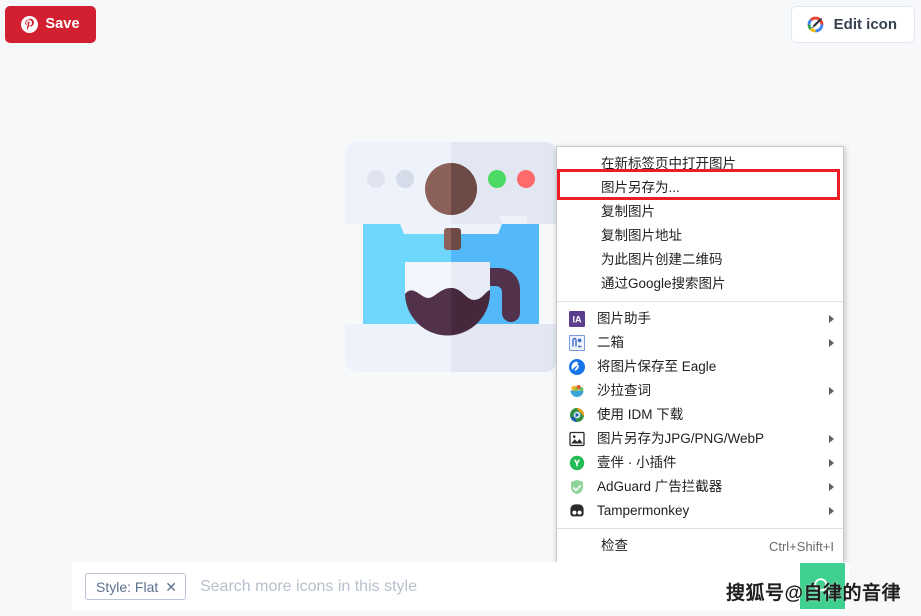 The width and height of the screenshot is (921, 616). Describe the element at coordinates (700, 463) in the screenshot. I see `menu-item-yiban-plugin: 壹伴 · 小插件` at that location.